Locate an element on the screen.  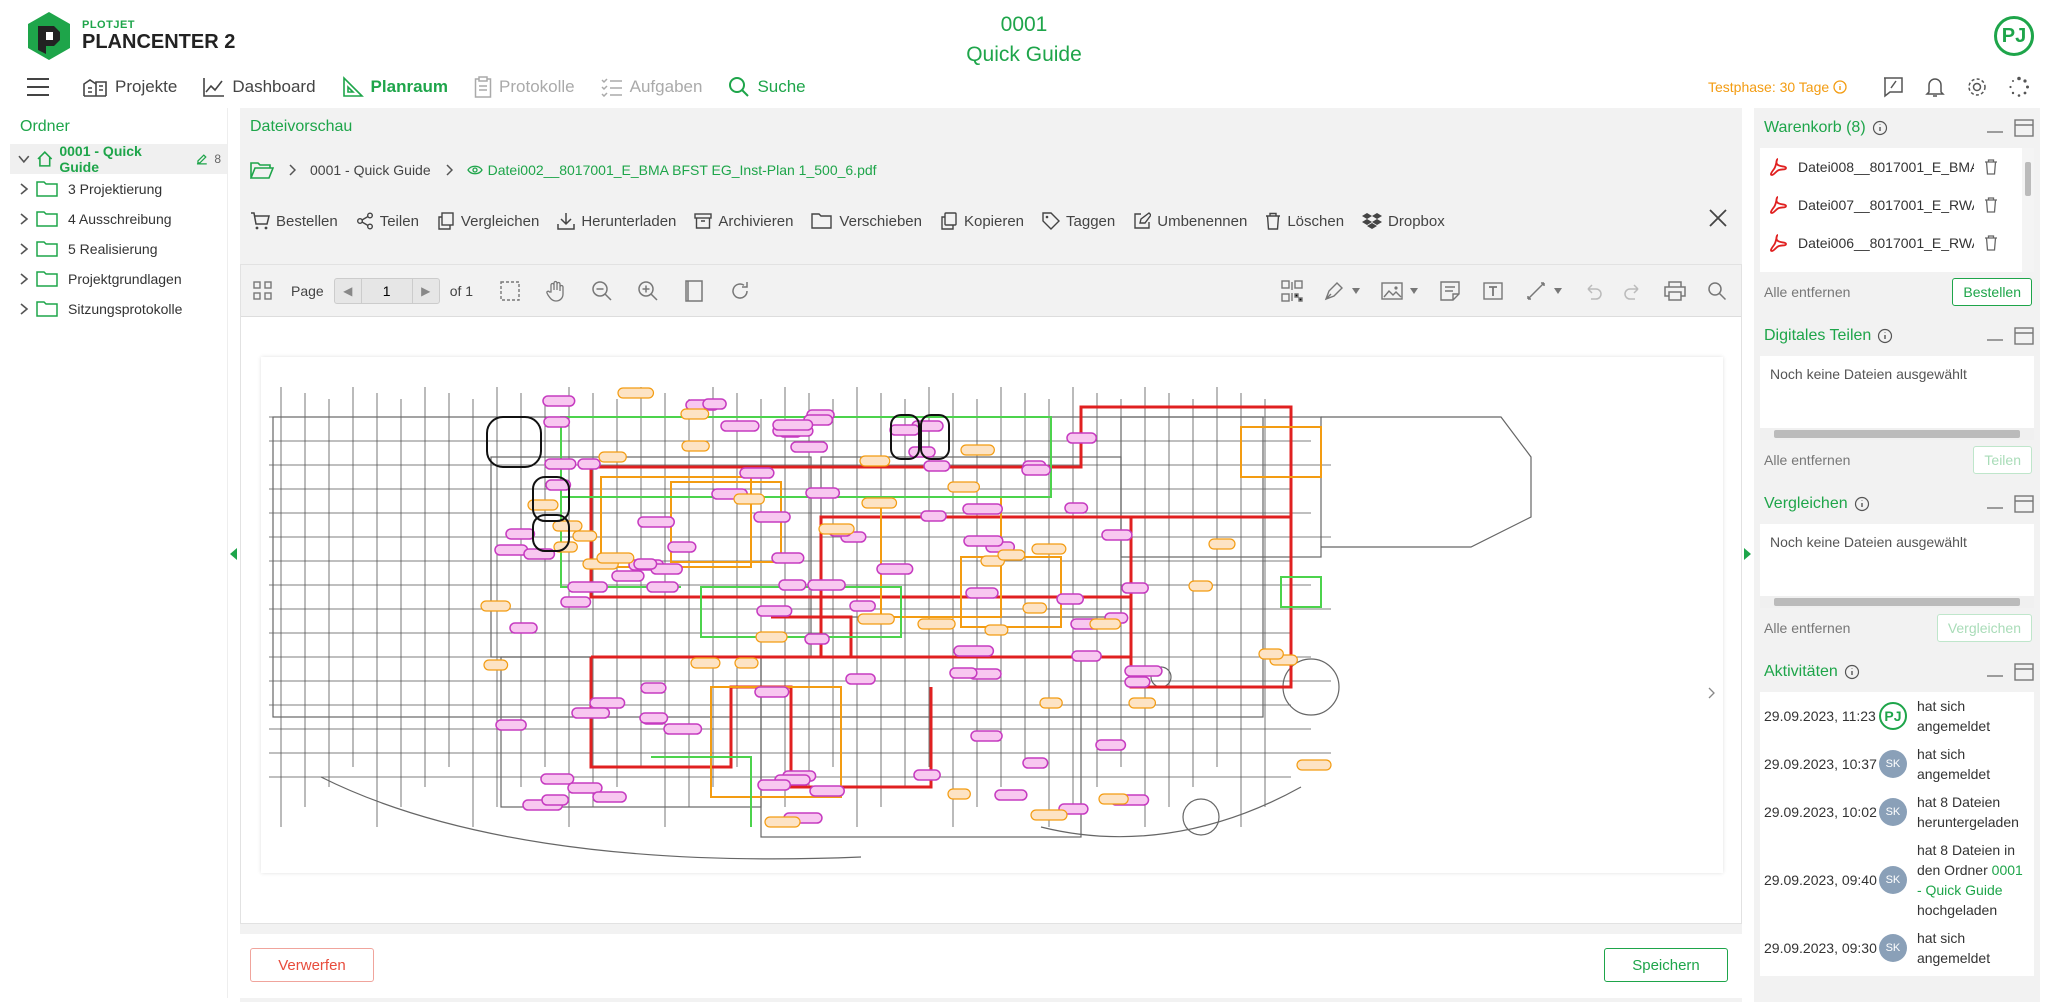
activity-date: 29.09.2023, 10:37 is located at coordinates (1820, 764).